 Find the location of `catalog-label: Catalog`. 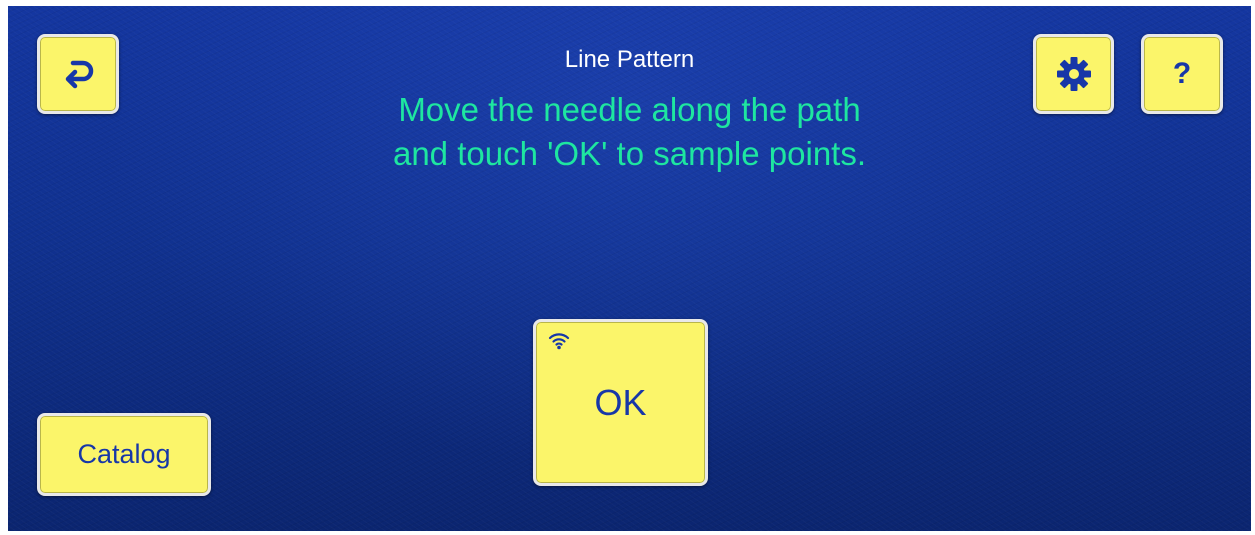

catalog-label: Catalog is located at coordinates (124, 454).